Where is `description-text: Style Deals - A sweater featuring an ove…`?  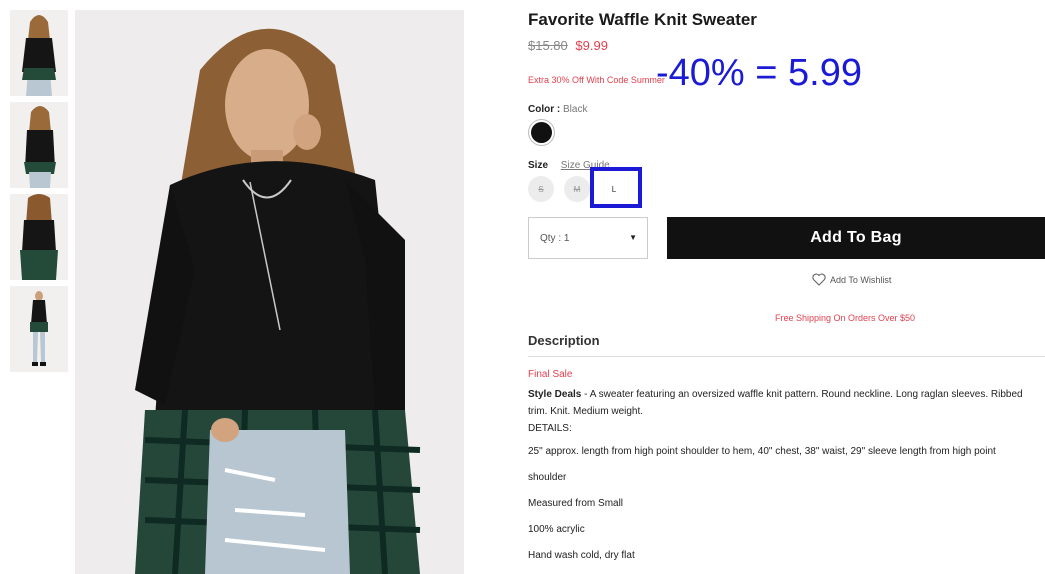 description-text: Style Deals - A sweater featuring an ove… is located at coordinates (783, 403).